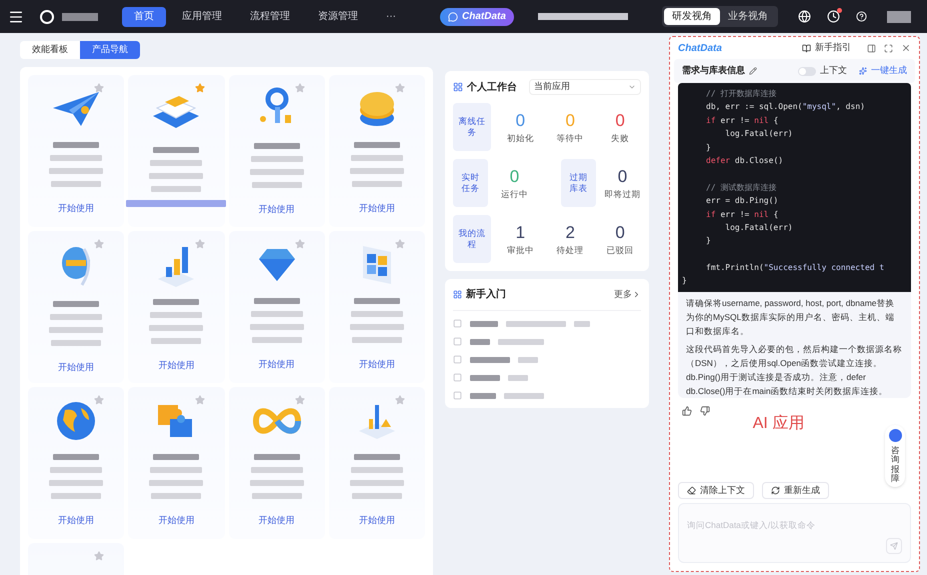 This screenshot has width=927, height=575. What do you see at coordinates (899, 16) in the screenshot?
I see `avatar` at bounding box center [899, 16].